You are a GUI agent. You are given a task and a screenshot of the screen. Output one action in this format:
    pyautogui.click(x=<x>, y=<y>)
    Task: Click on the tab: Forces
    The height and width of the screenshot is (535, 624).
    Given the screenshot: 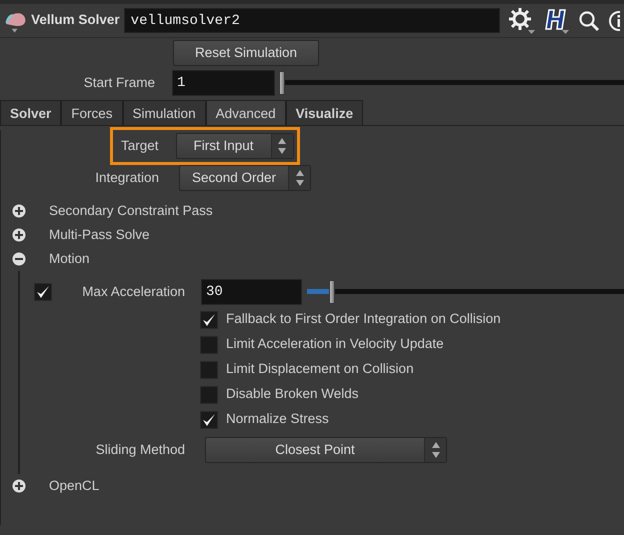 What is the action you would take?
    pyautogui.click(x=92, y=112)
    